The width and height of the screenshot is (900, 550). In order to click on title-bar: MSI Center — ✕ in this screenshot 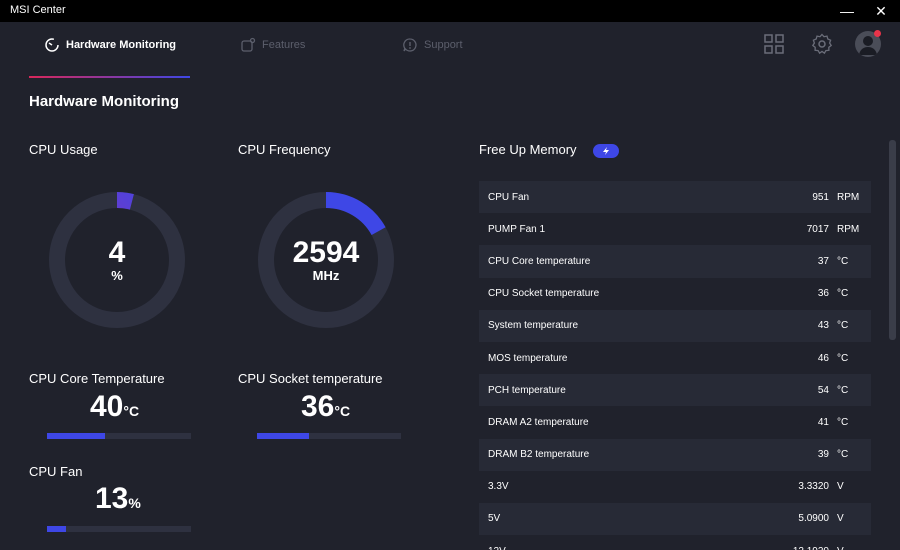, I will do `click(450, 11)`.